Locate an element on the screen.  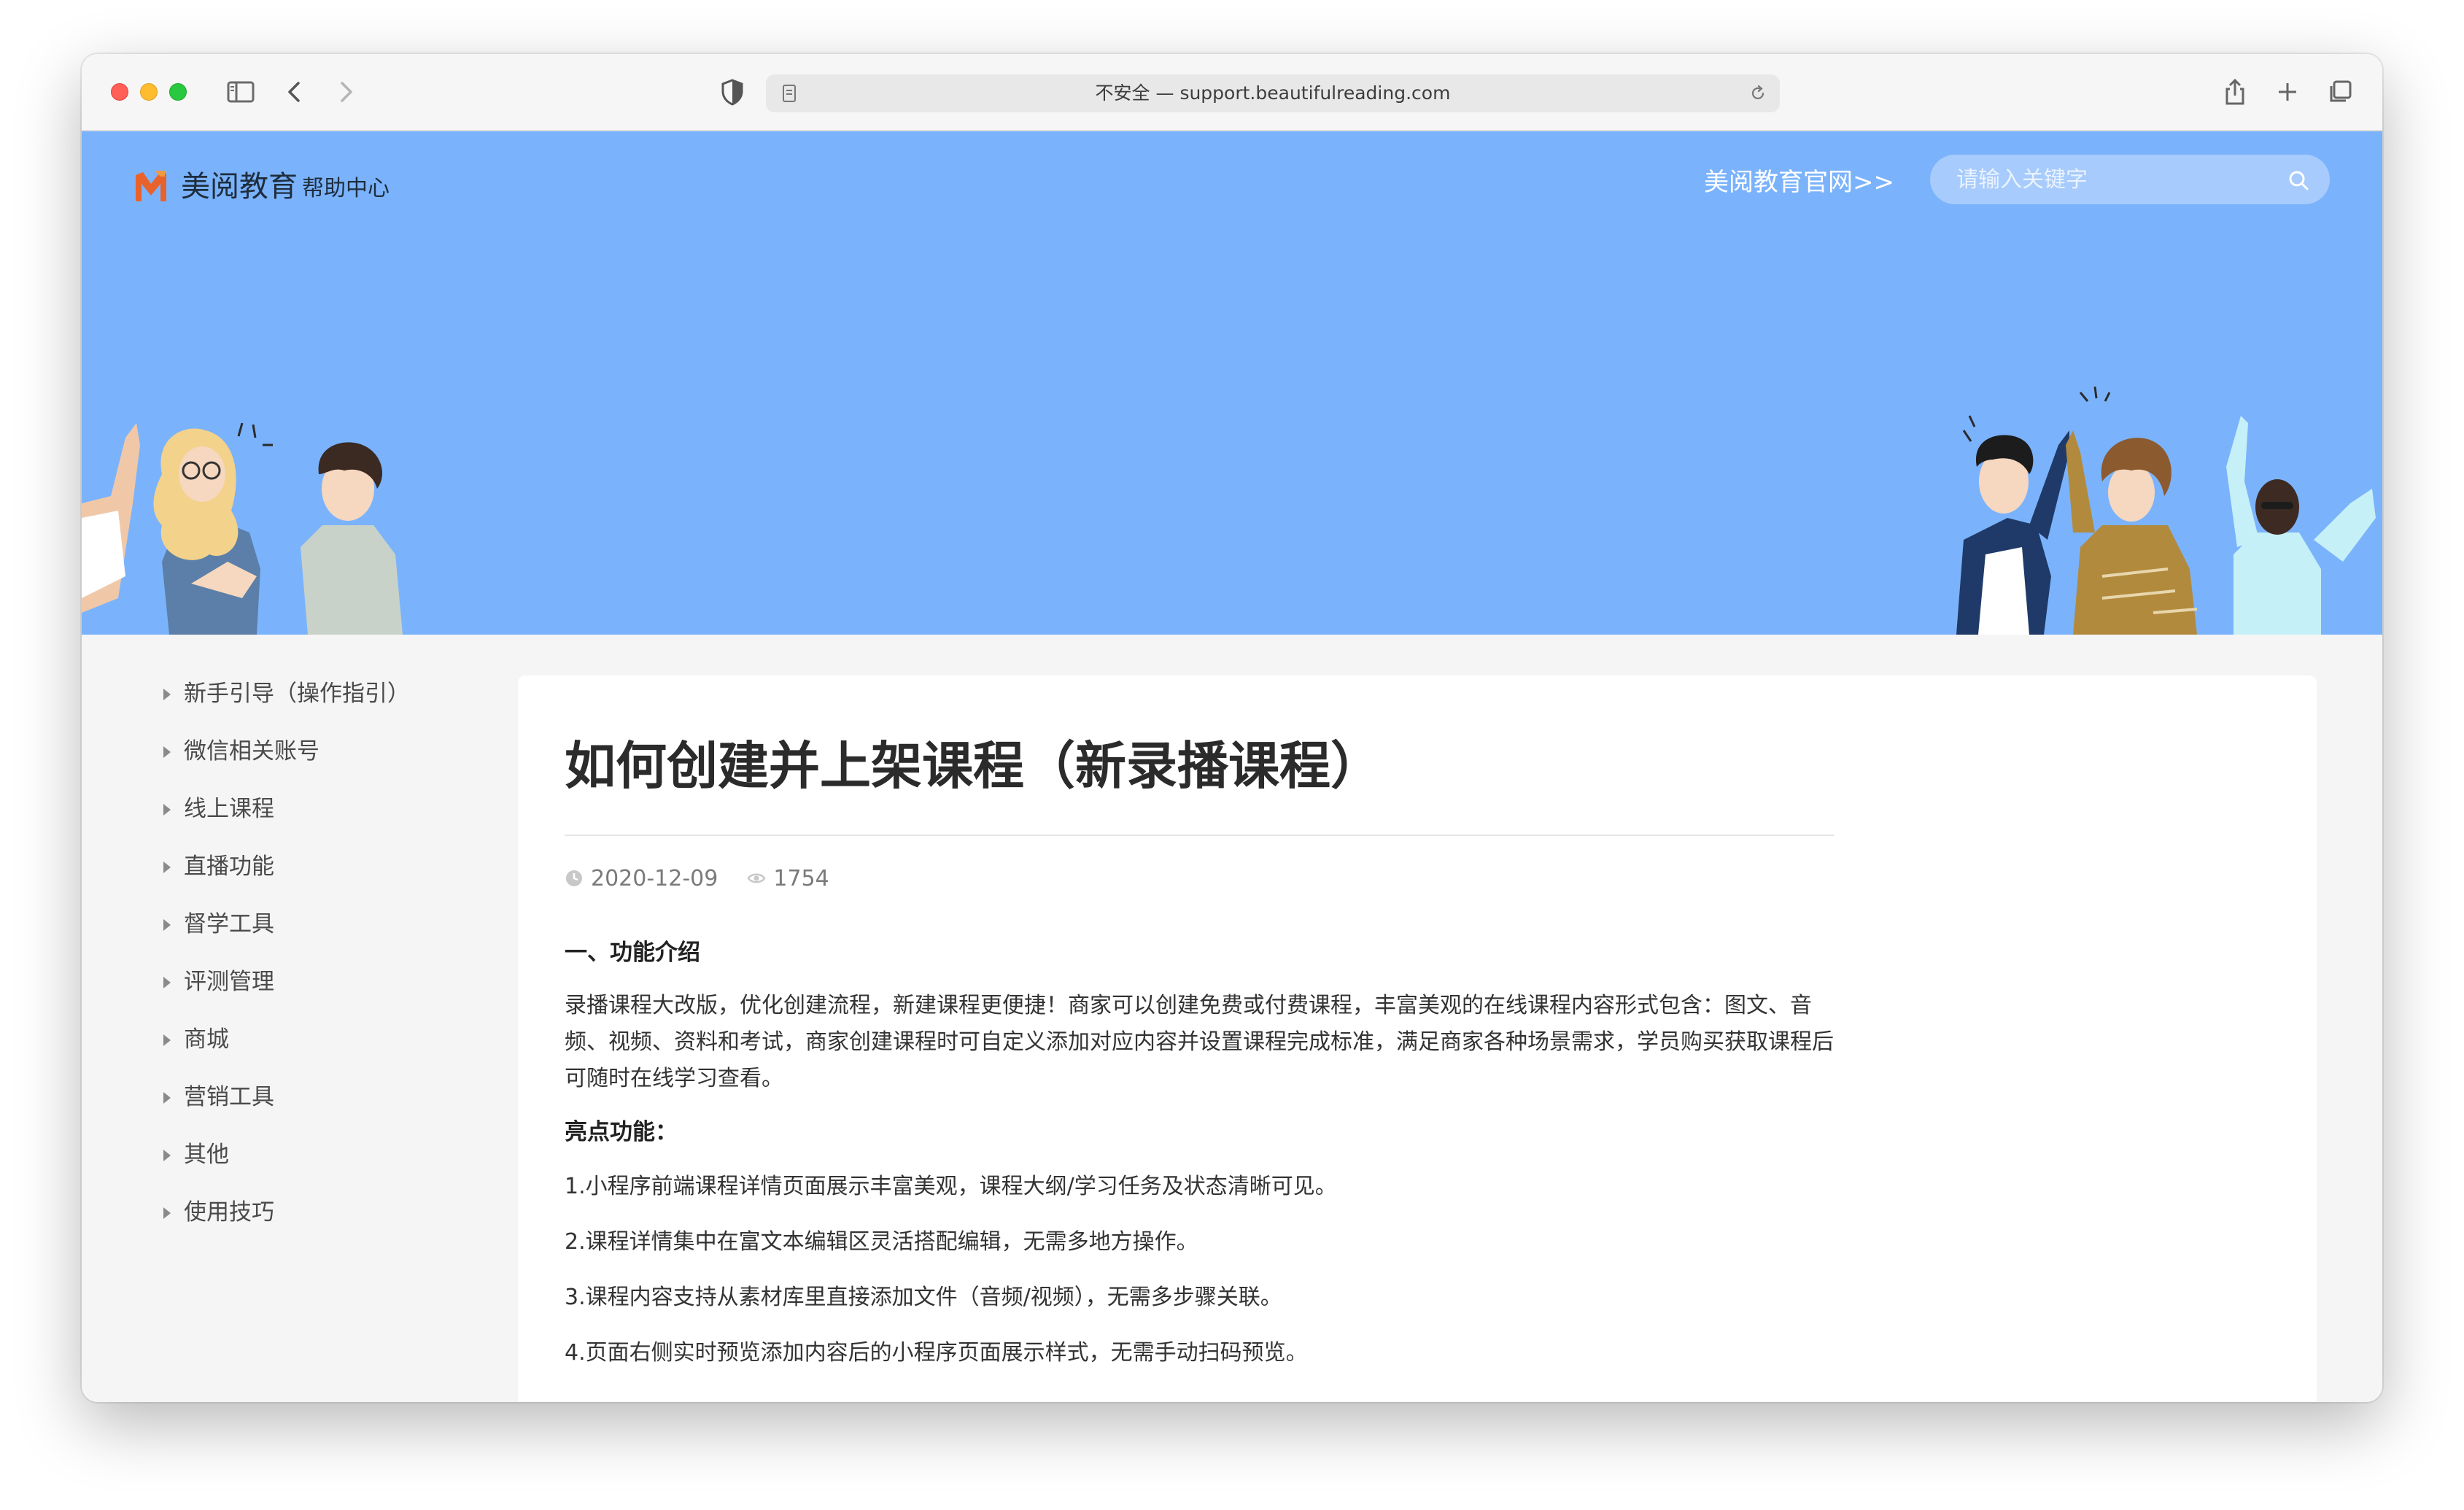
search-input is located at coordinates (2105, 179).